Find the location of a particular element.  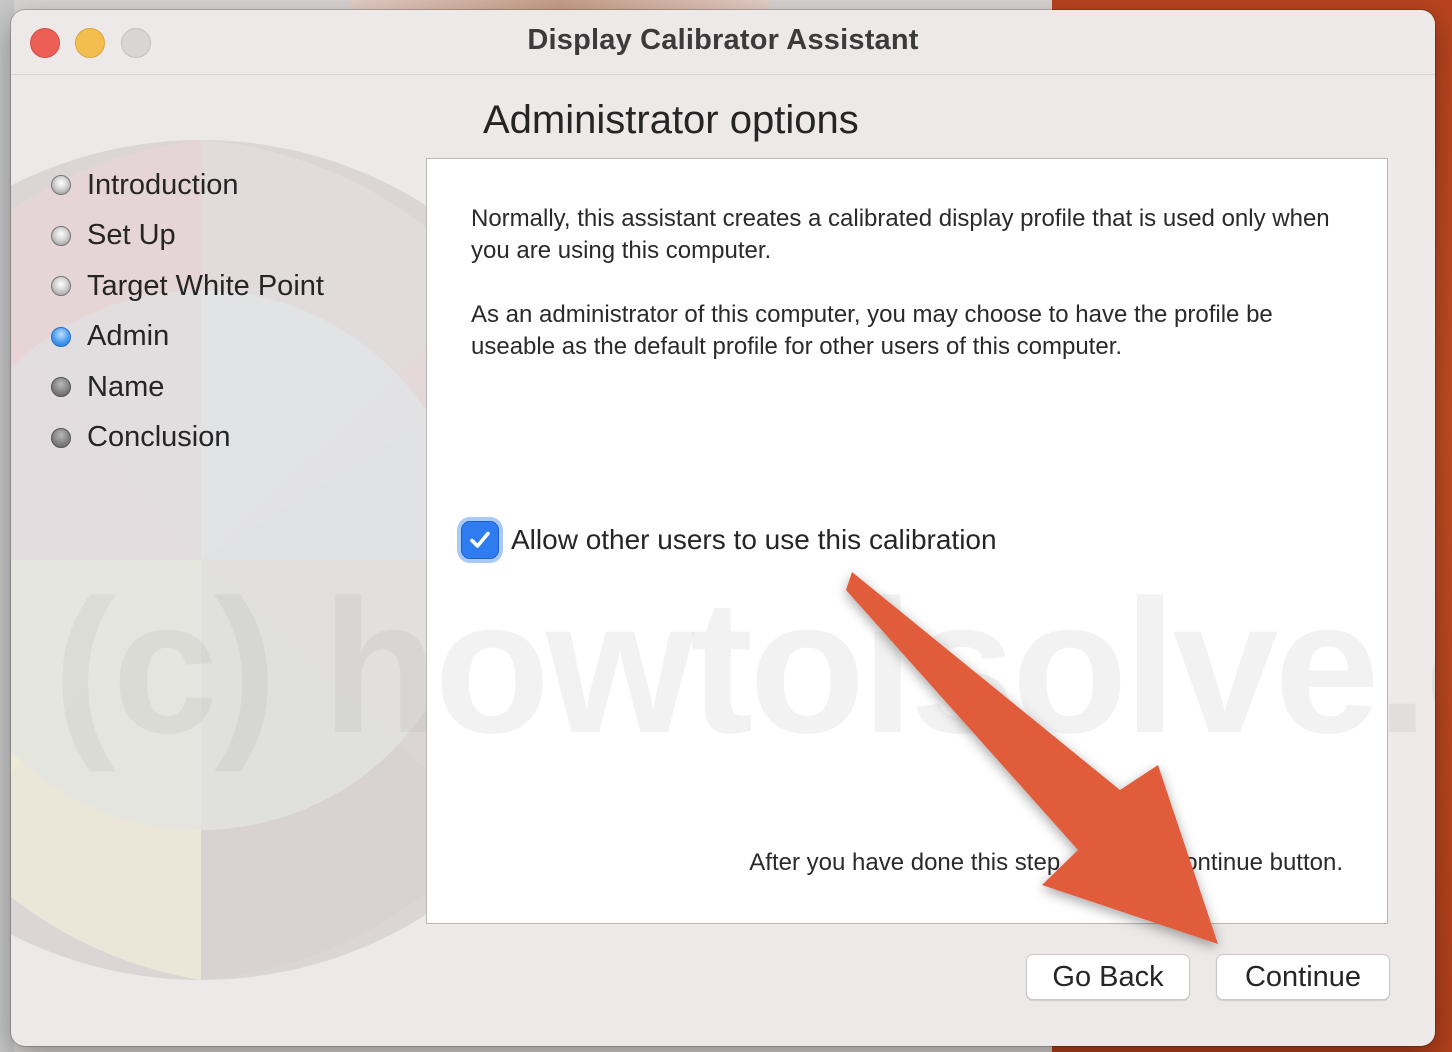

allow-other-users-checkbox is located at coordinates (480, 540).